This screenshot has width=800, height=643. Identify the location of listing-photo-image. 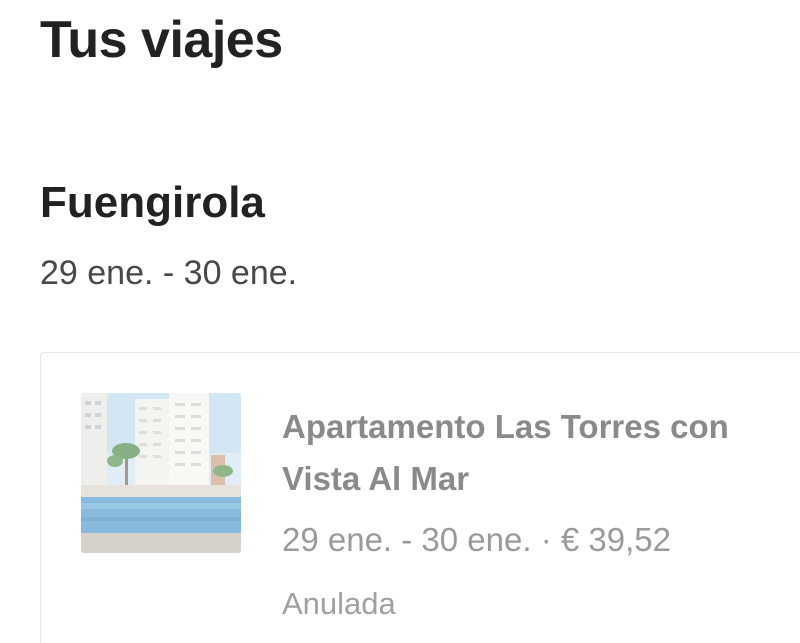
(161, 473).